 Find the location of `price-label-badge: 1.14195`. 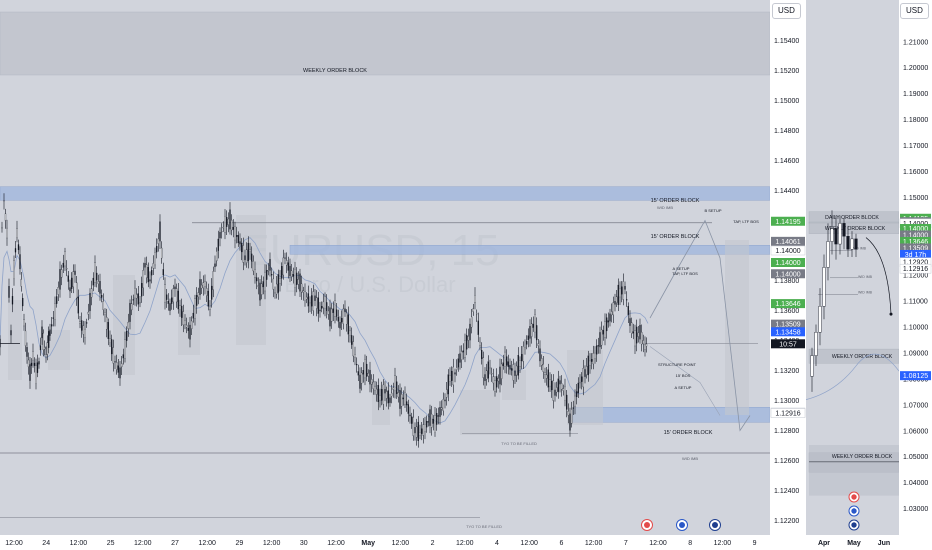

price-label-badge: 1.14195 is located at coordinates (788, 221).